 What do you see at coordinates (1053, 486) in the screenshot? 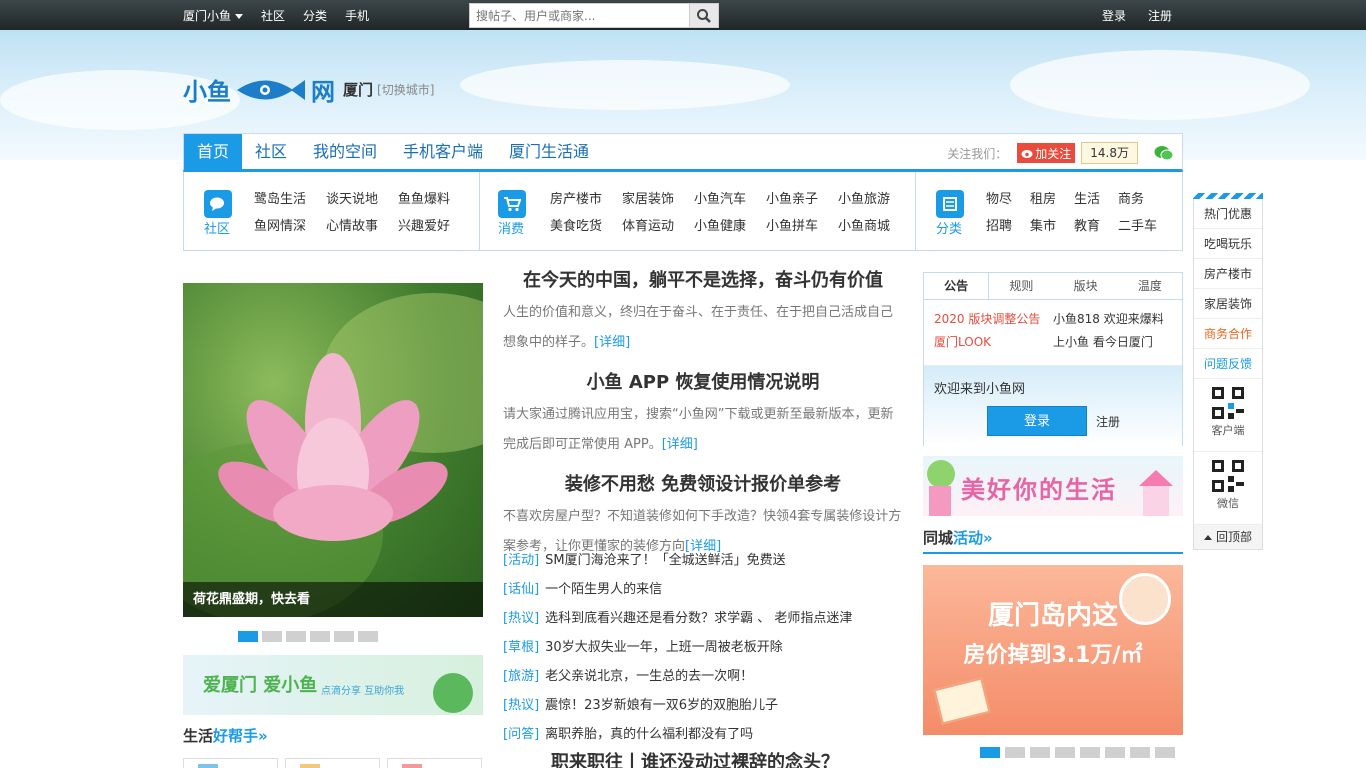
I see `promo-banner-beautiful-life: 美好你的生活` at bounding box center [1053, 486].